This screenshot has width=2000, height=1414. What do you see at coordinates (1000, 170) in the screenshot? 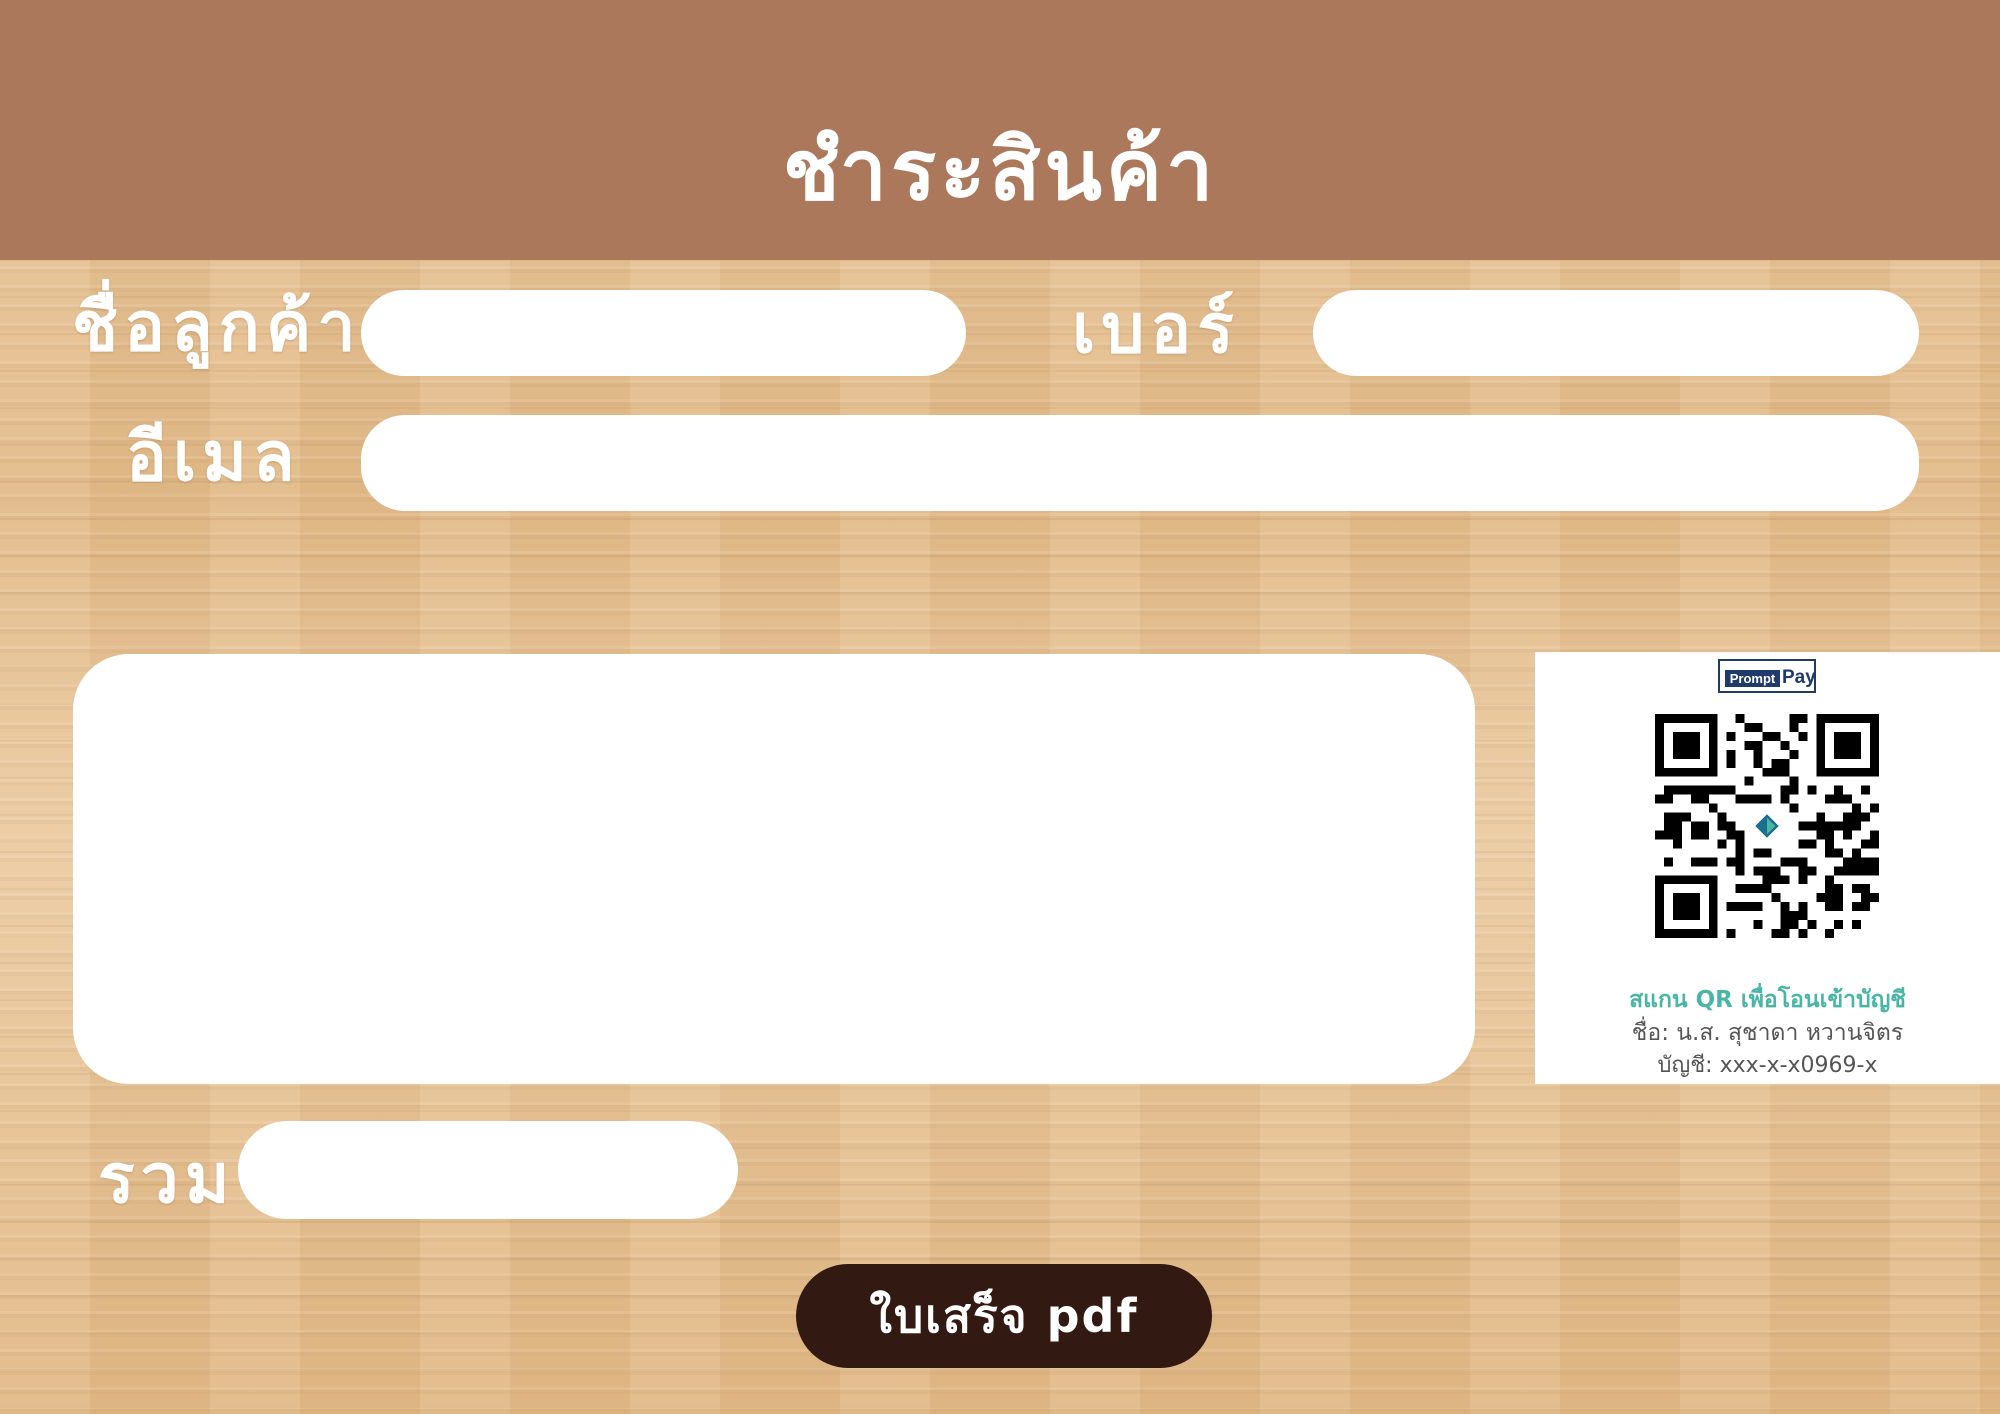
I see `page-title: ชำระสินค้า` at bounding box center [1000, 170].